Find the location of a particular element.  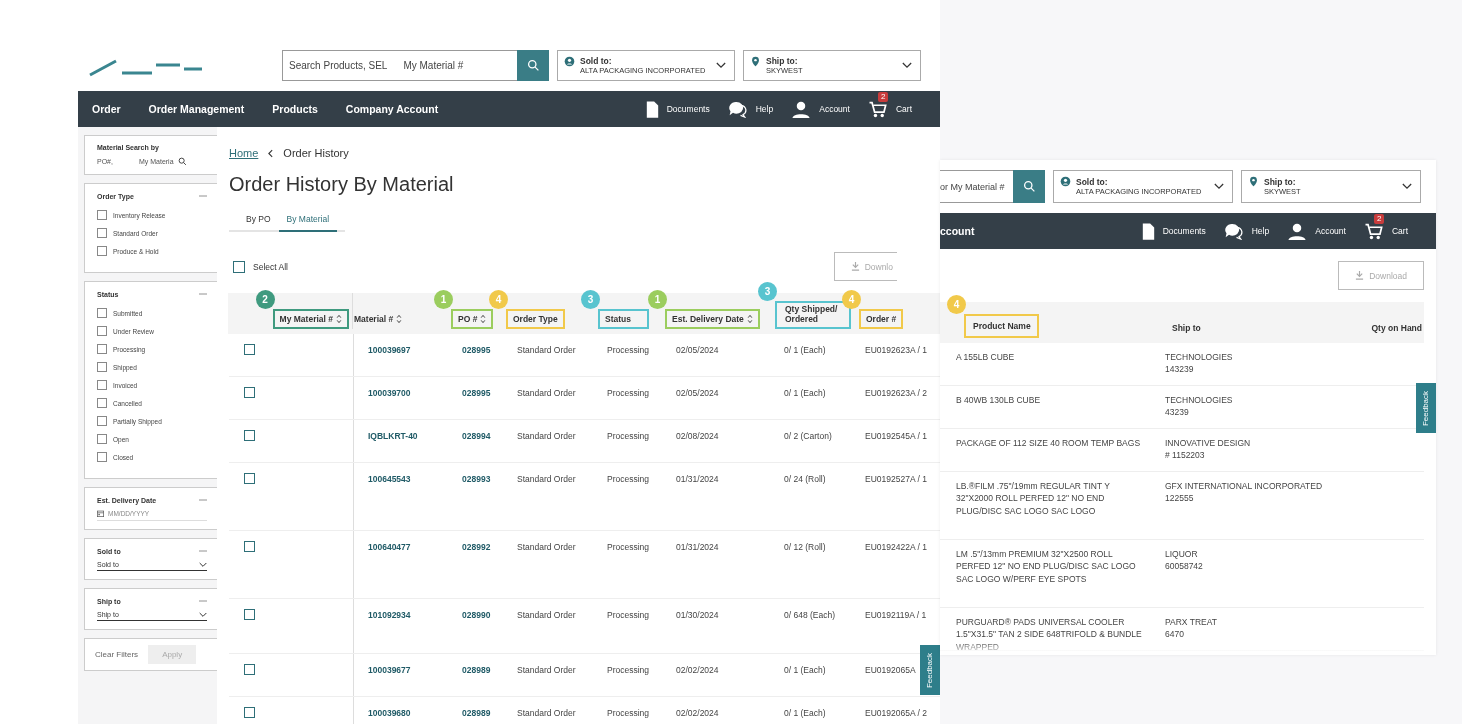

search-icon is located at coordinates (182, 161).